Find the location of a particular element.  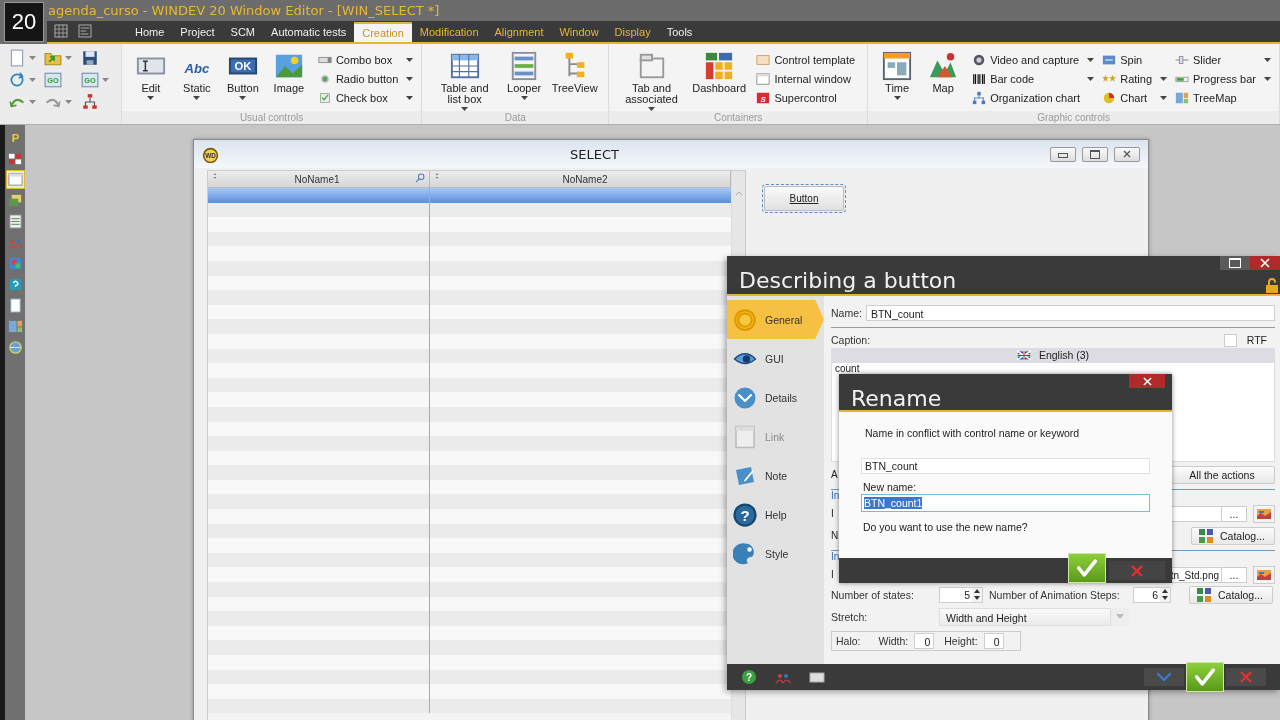

ribbon-button: Map is located at coordinates (943, 71).